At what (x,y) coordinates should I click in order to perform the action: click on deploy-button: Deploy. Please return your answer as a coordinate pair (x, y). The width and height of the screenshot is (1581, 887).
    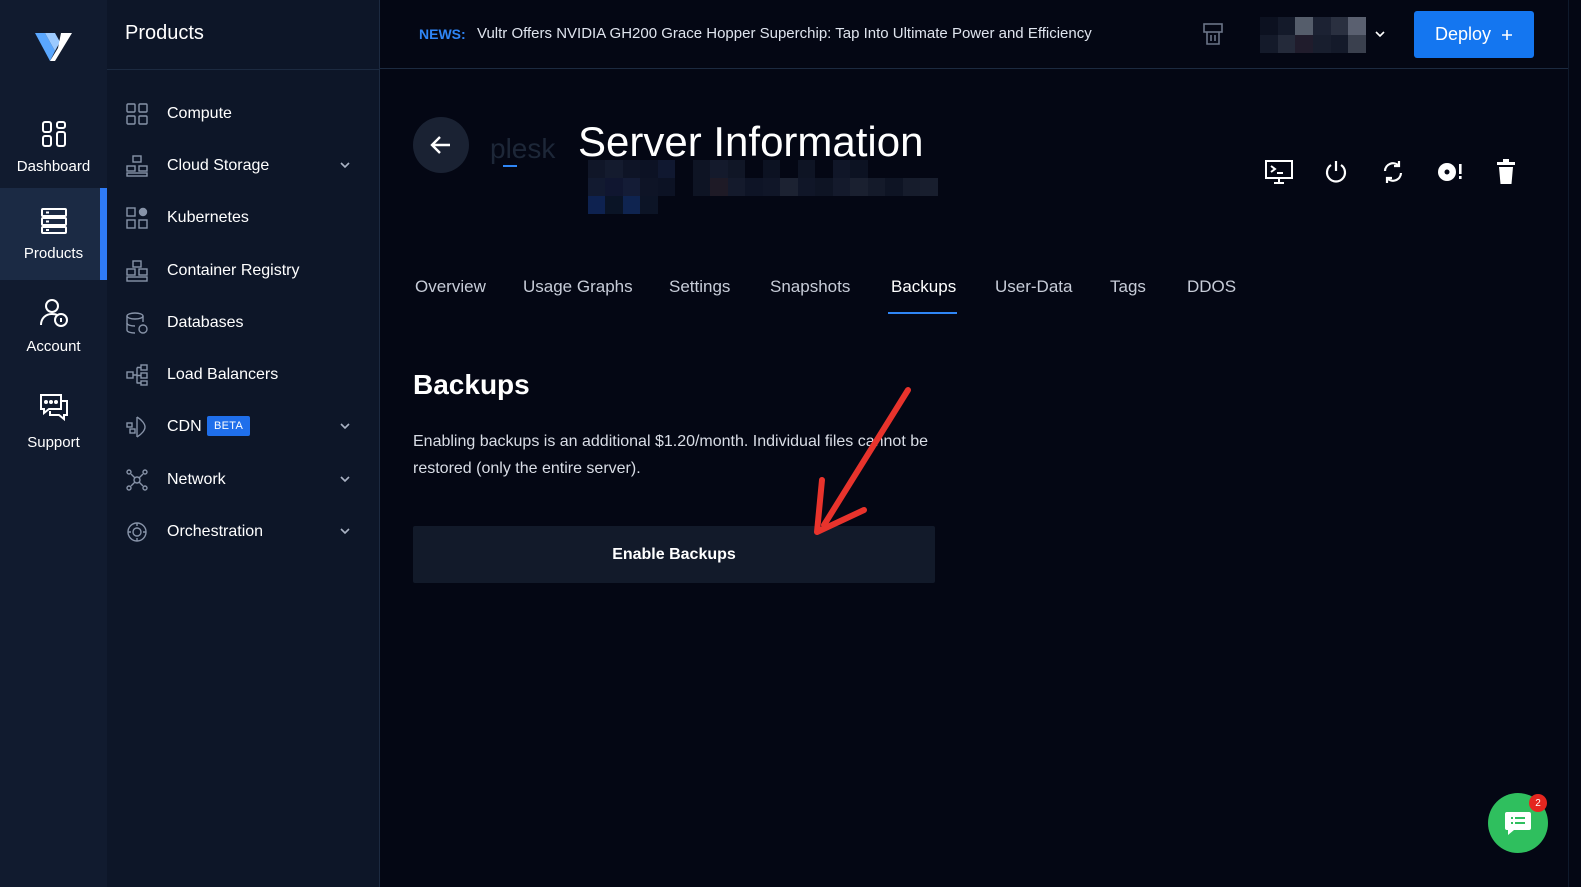
    Looking at the image, I should click on (1474, 34).